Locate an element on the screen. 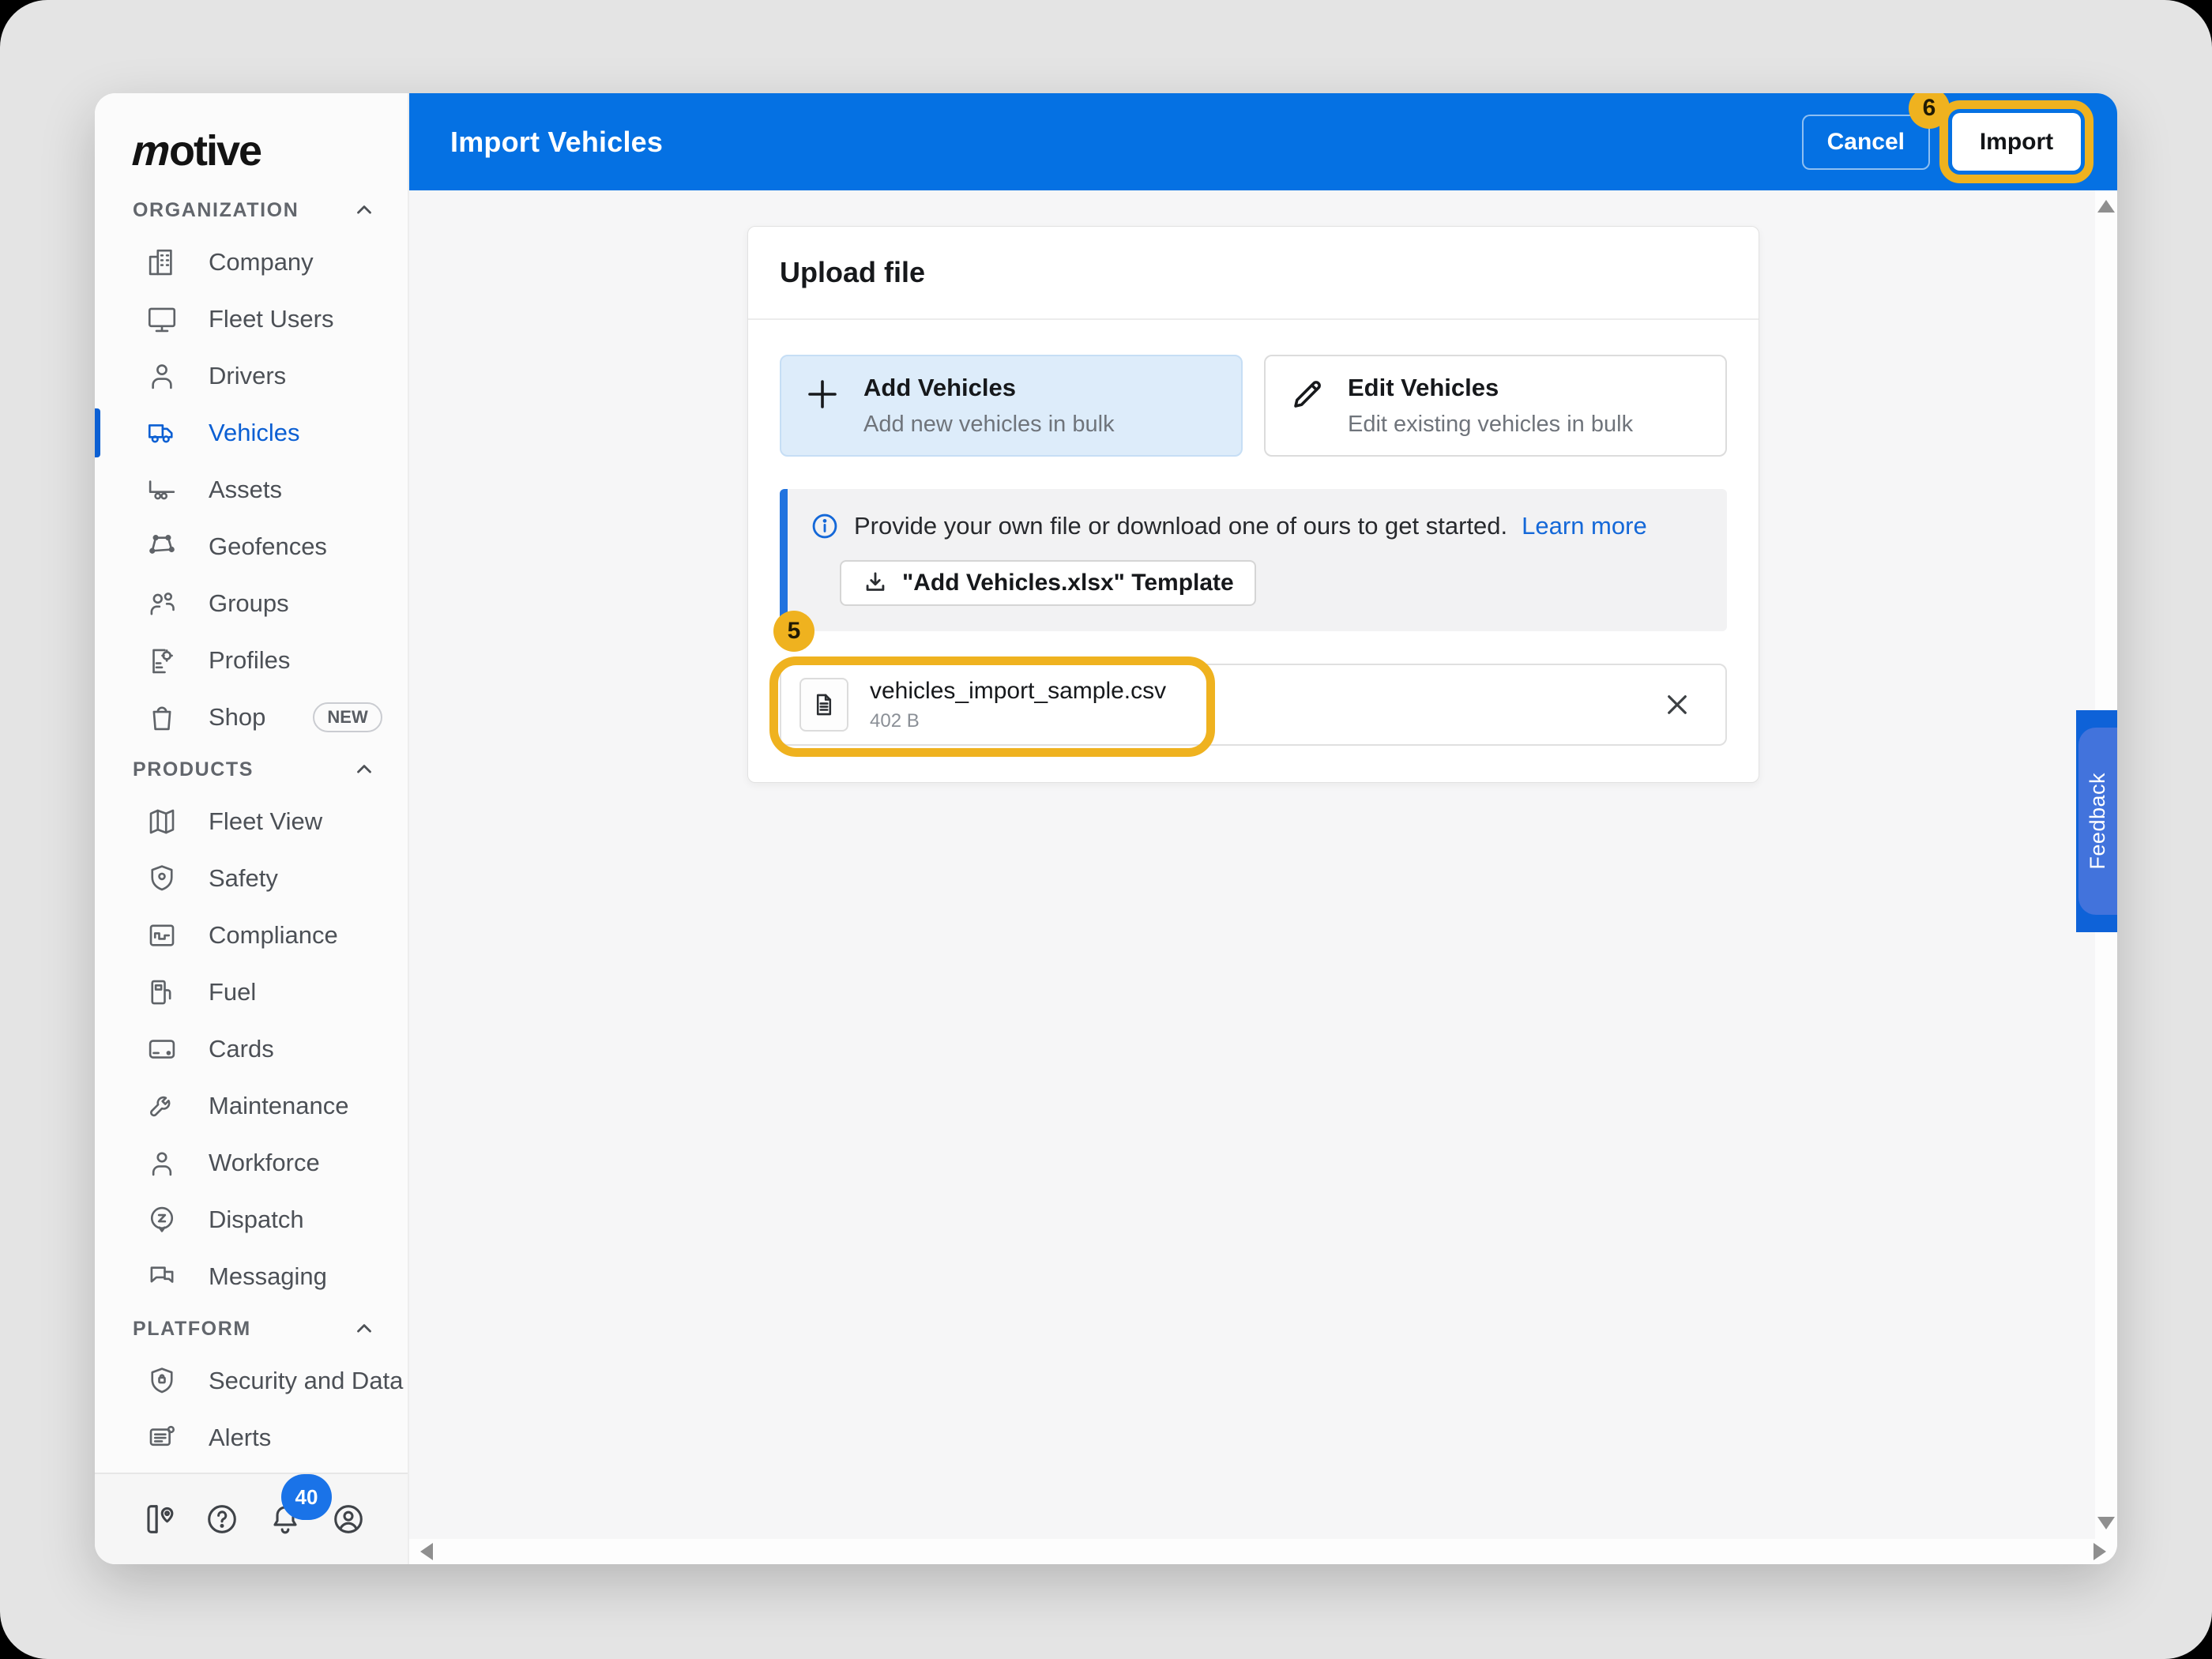  step-badge-5: 5 is located at coordinates (793, 631).